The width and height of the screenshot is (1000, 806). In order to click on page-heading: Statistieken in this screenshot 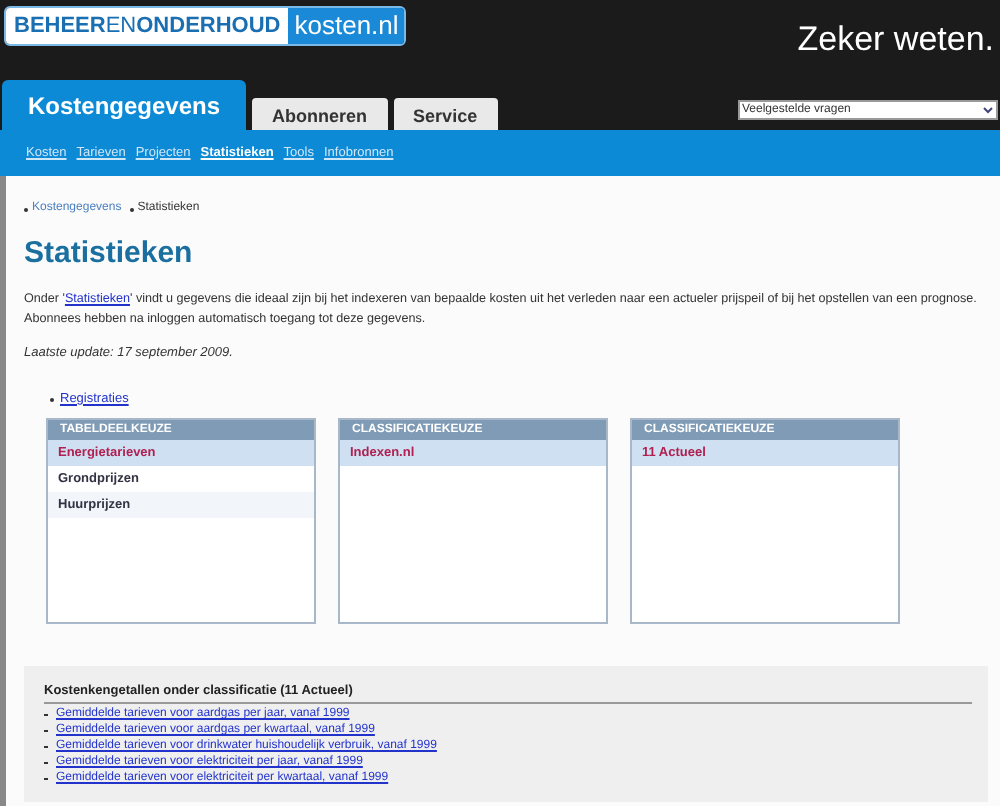, I will do `click(109, 254)`.